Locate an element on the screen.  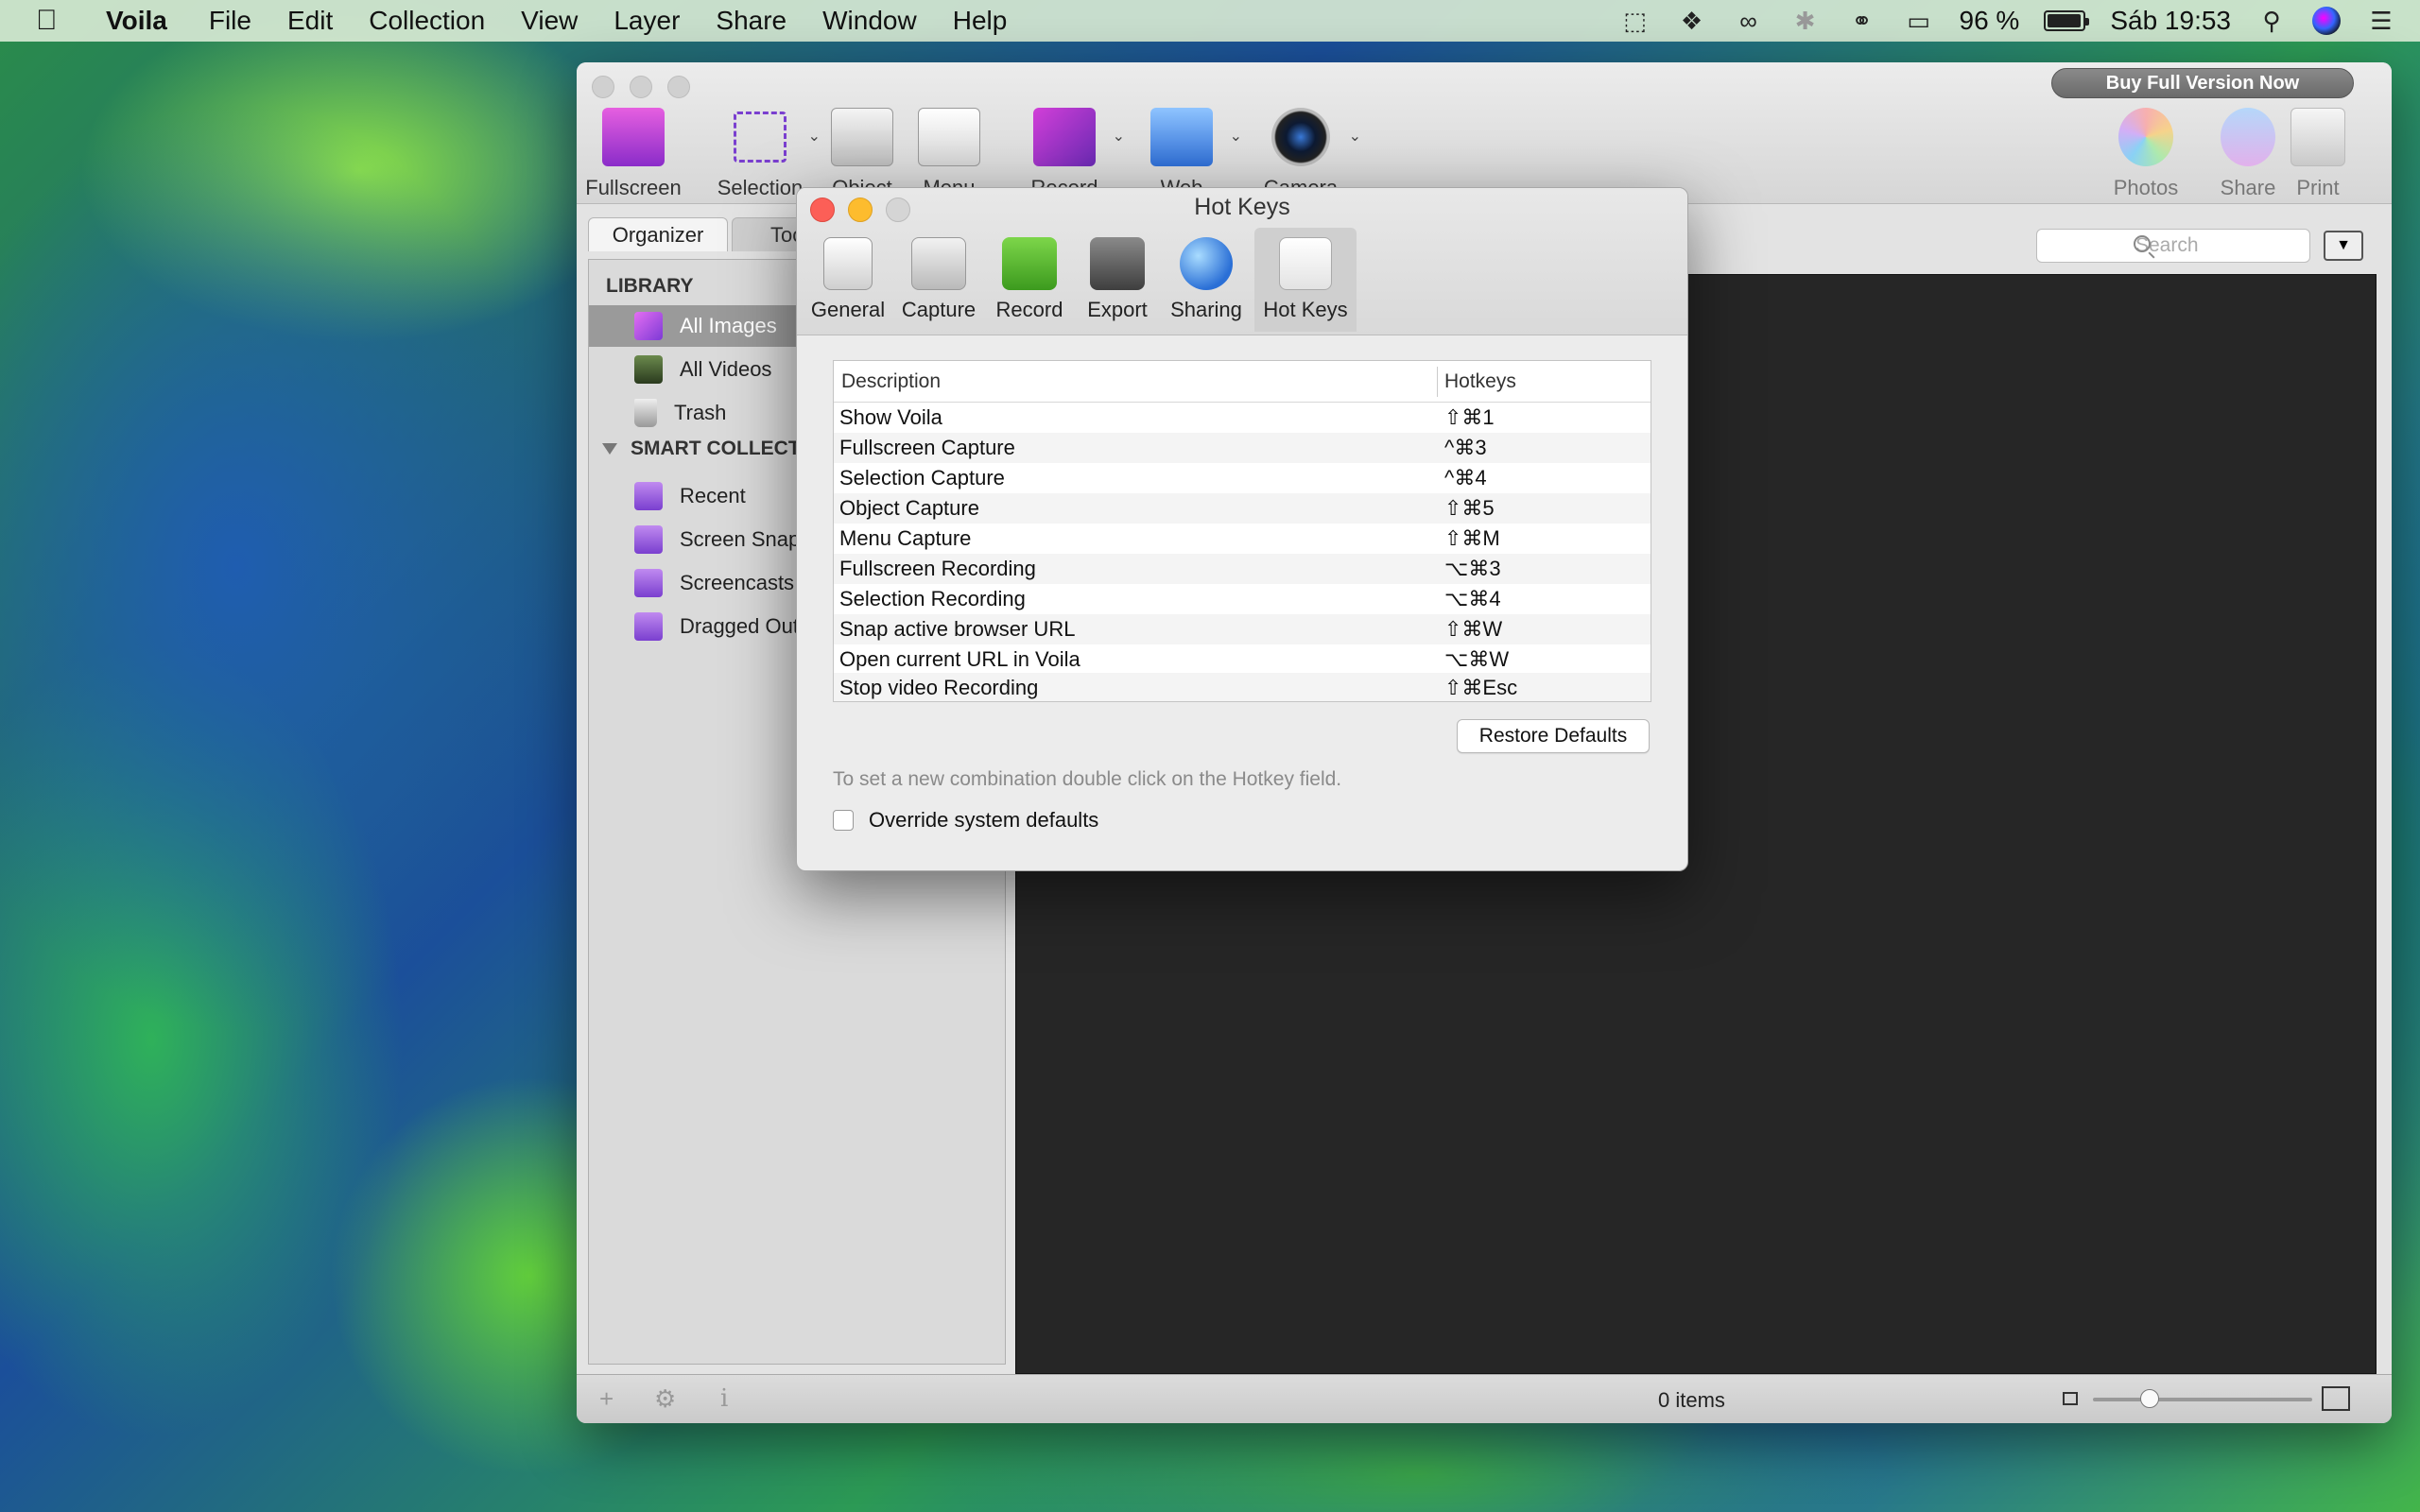
bluetooth-icon: ✱ is located at coordinates (1805, 21).